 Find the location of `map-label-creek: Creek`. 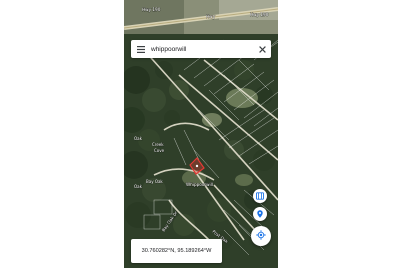

map-label-creek: Creek is located at coordinates (158, 144).